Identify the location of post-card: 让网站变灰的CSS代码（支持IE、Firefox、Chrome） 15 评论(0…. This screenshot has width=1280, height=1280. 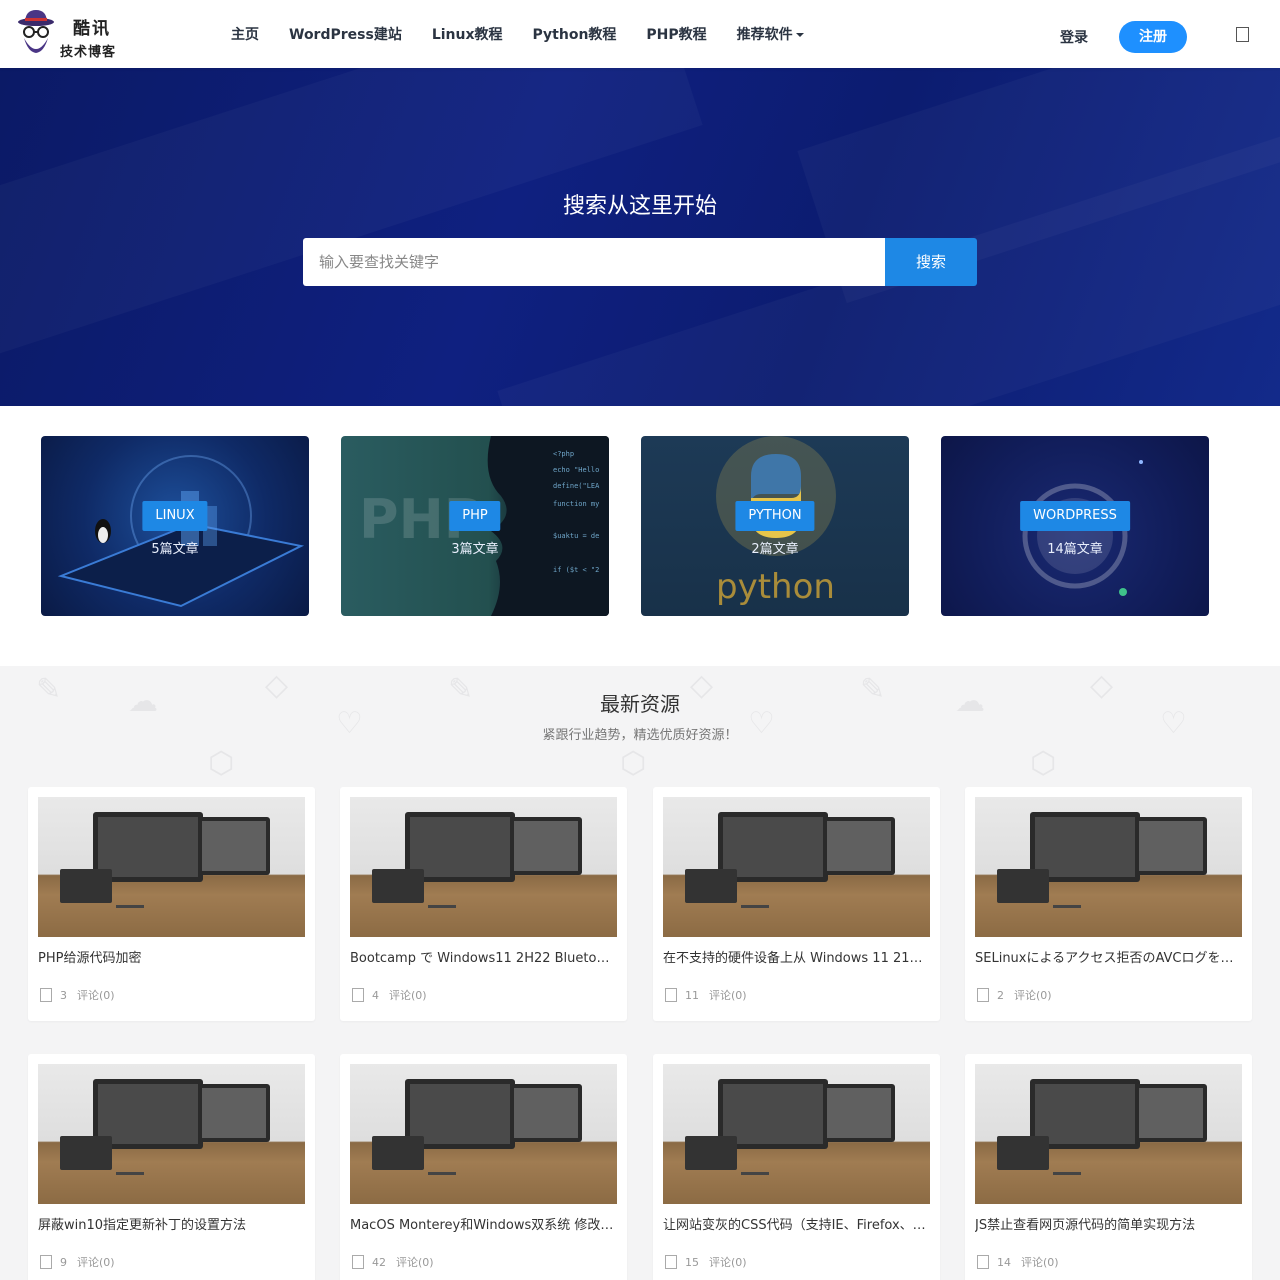
(796, 1167).